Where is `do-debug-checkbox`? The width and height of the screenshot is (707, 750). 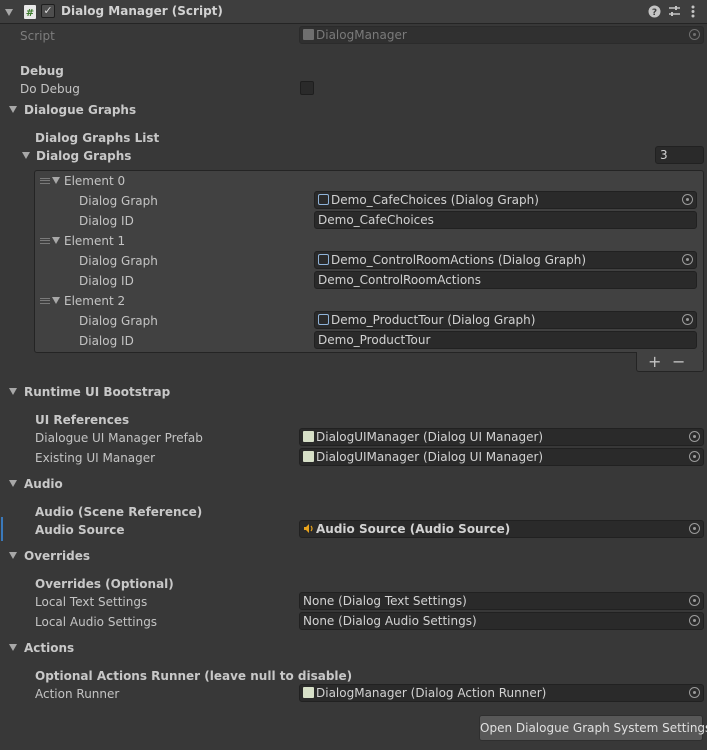
do-debug-checkbox is located at coordinates (307, 88).